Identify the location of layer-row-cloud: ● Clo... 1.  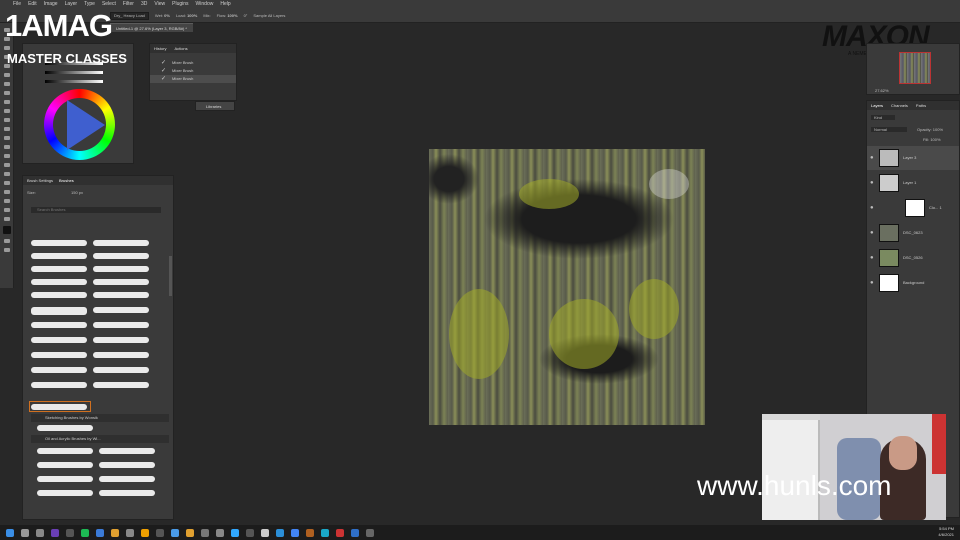
(913, 208).